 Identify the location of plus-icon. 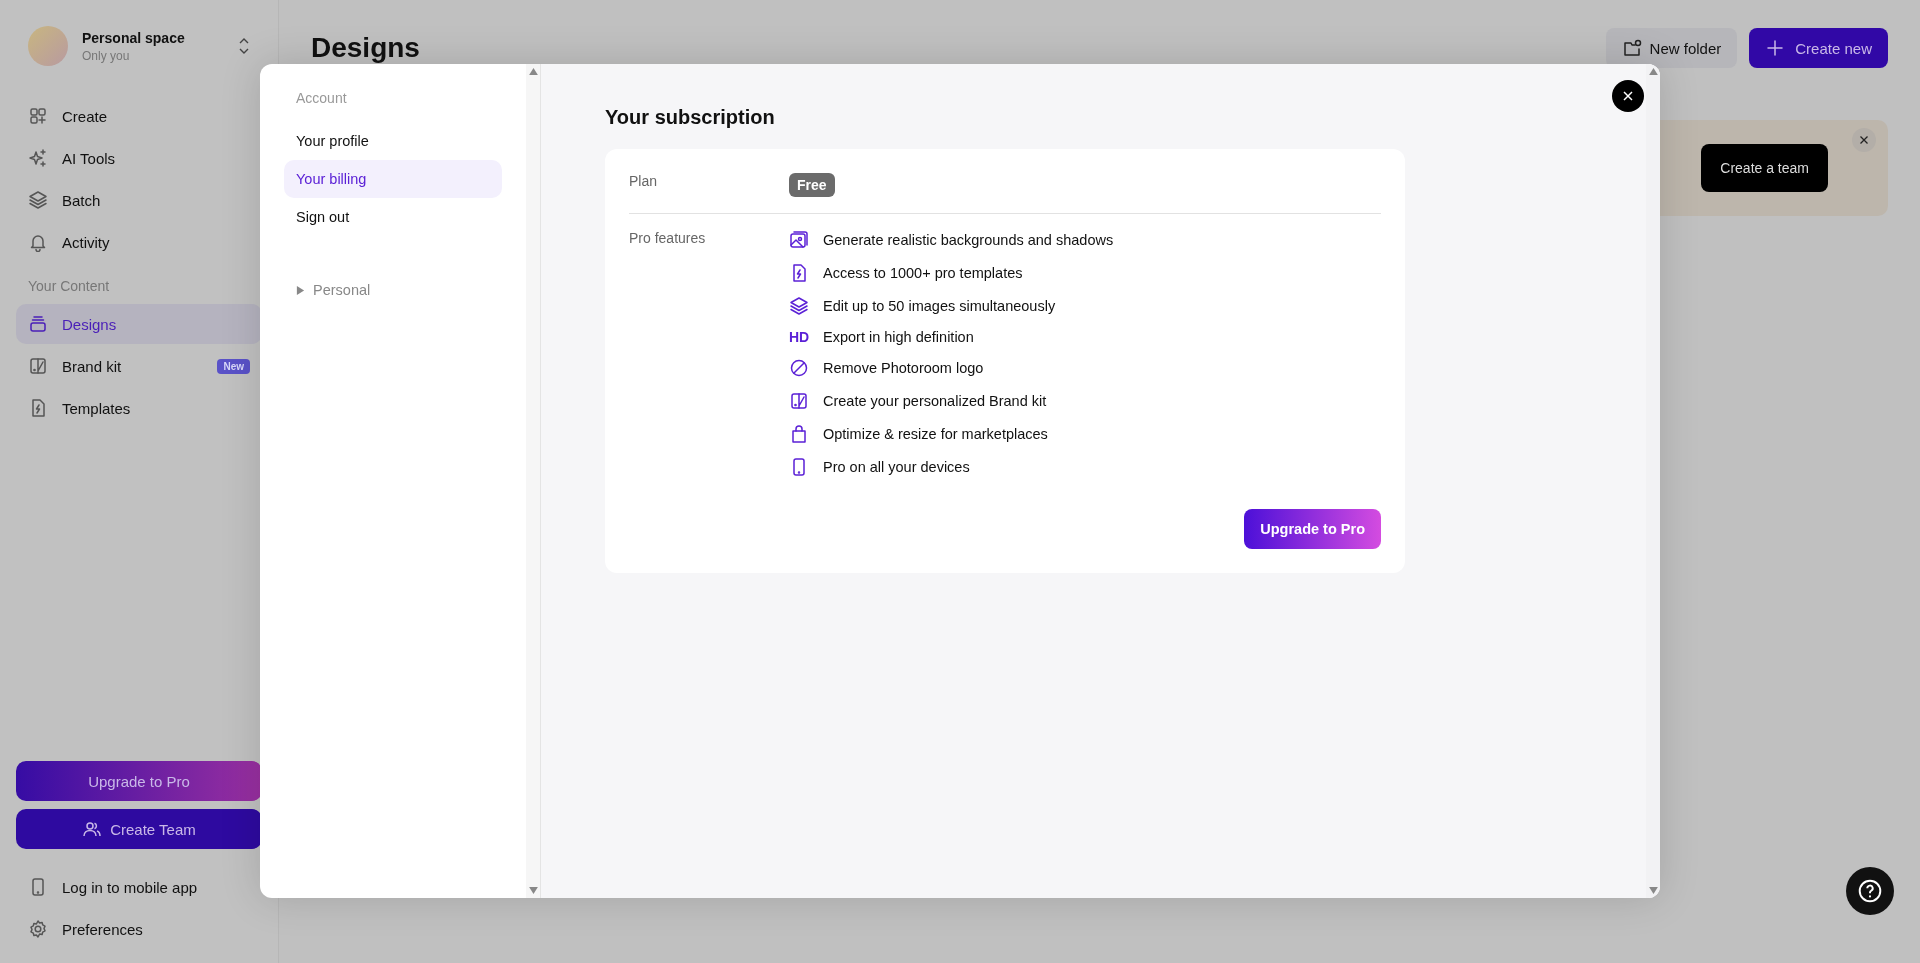
(1775, 48).